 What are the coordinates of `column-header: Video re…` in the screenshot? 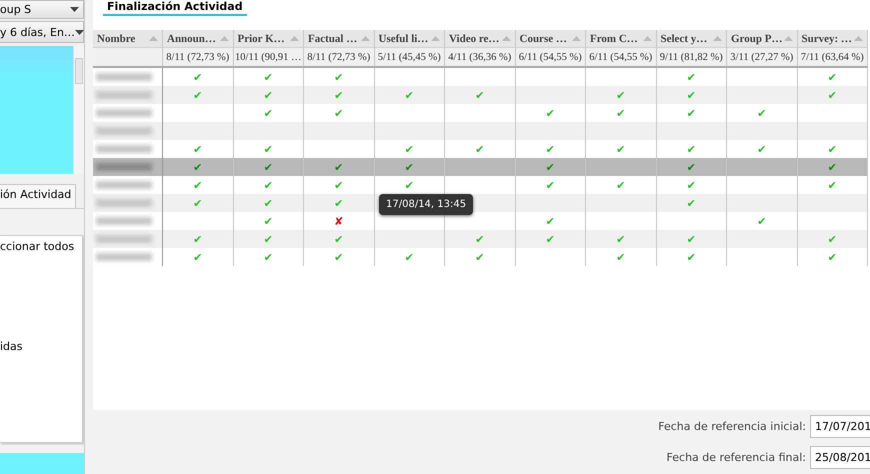 It's located at (480, 39).